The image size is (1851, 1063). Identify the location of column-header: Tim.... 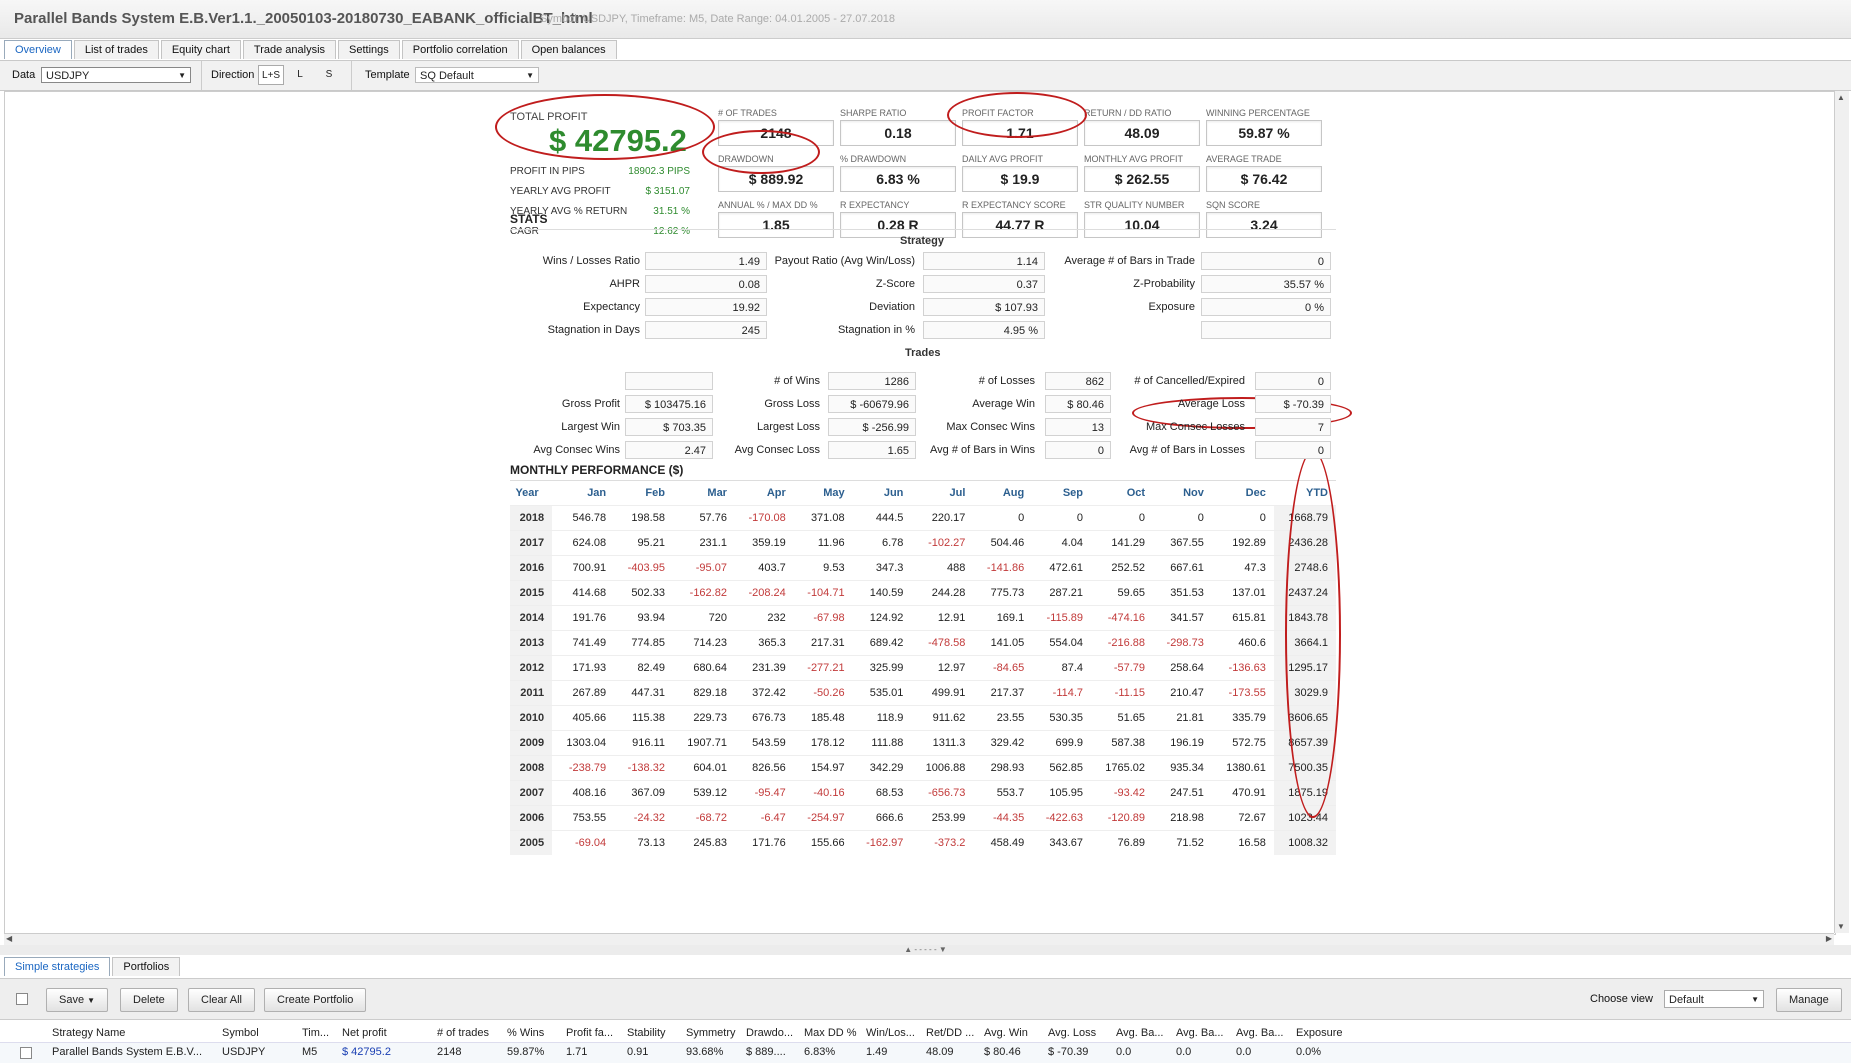
(320, 1033).